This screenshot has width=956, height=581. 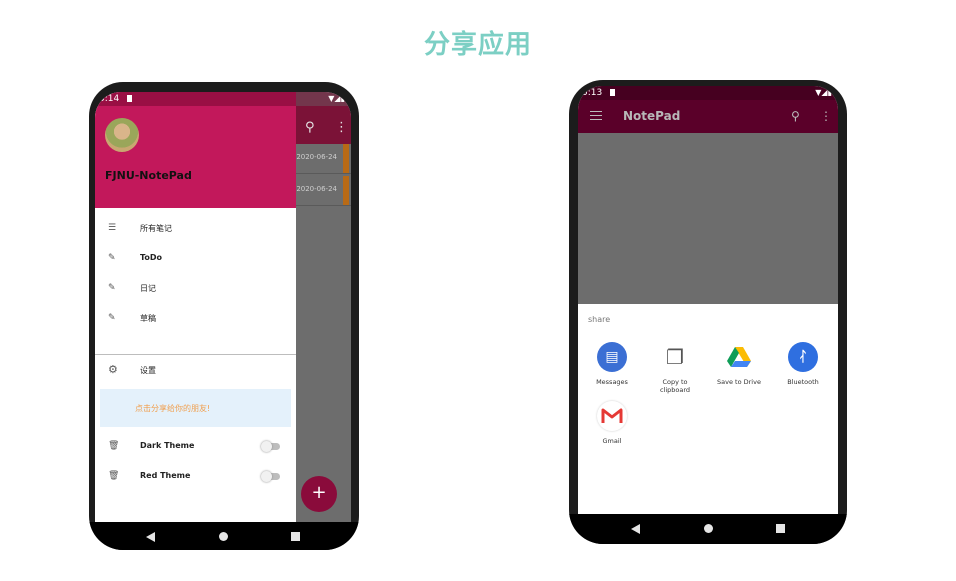 I want to click on status-time: 5:14, so click(x=109, y=99).